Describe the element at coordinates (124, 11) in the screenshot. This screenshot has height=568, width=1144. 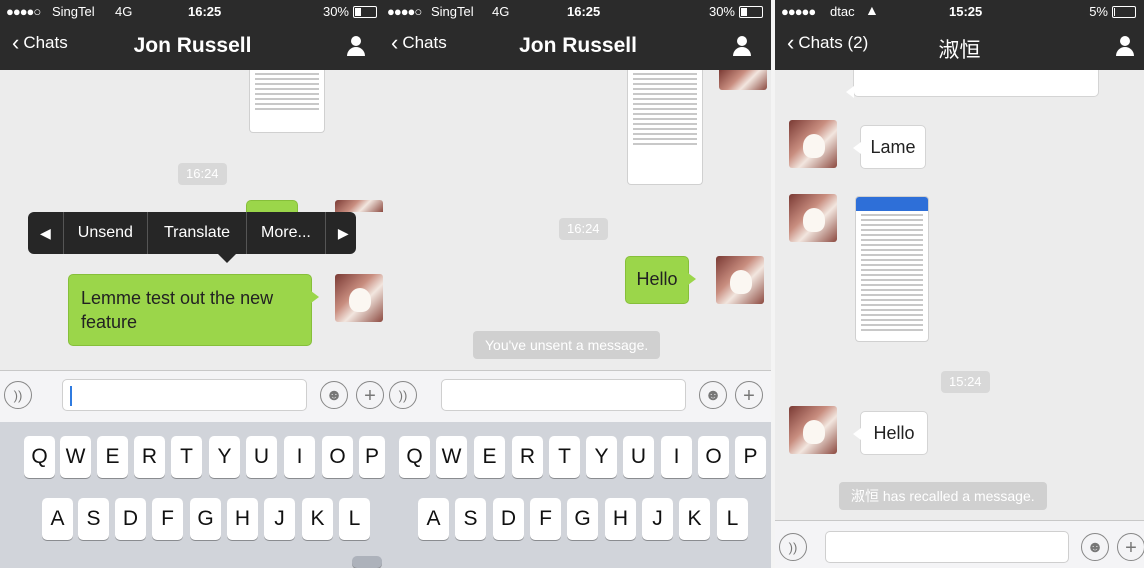
I see `network-type: 4G` at that location.